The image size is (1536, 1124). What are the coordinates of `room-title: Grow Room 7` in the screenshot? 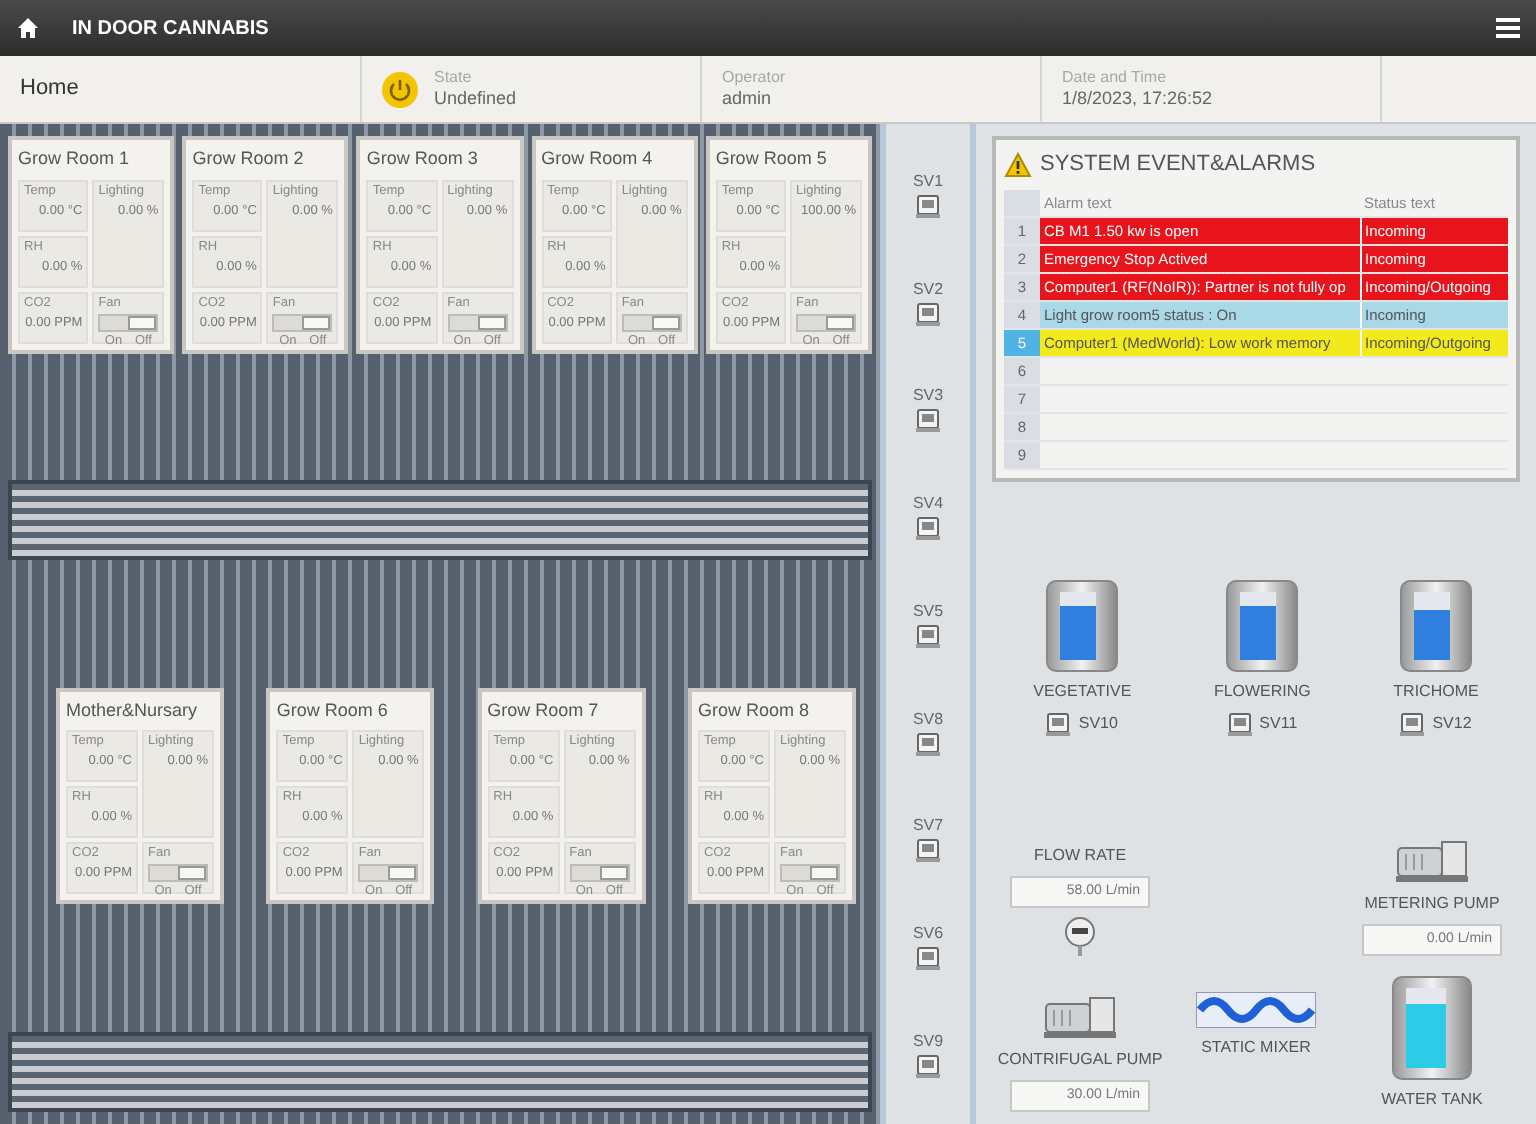 It's located at (544, 710).